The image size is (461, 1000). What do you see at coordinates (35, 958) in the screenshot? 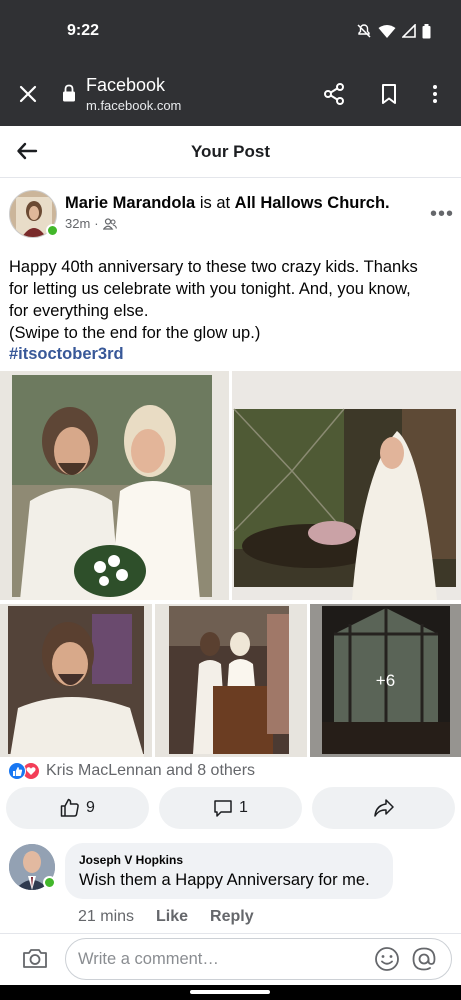
I see `camera-icon` at bounding box center [35, 958].